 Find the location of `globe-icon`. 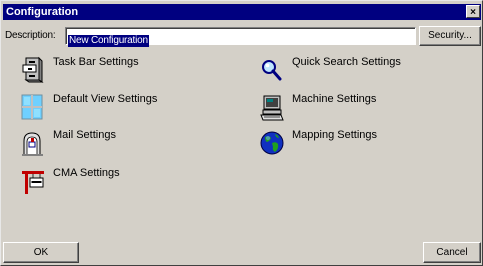

globe-icon is located at coordinates (272, 143).